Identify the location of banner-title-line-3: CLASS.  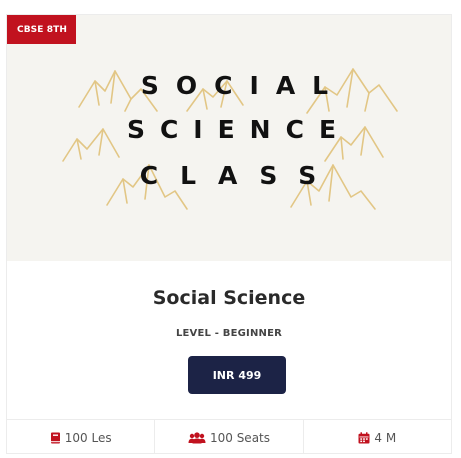
(239, 175).